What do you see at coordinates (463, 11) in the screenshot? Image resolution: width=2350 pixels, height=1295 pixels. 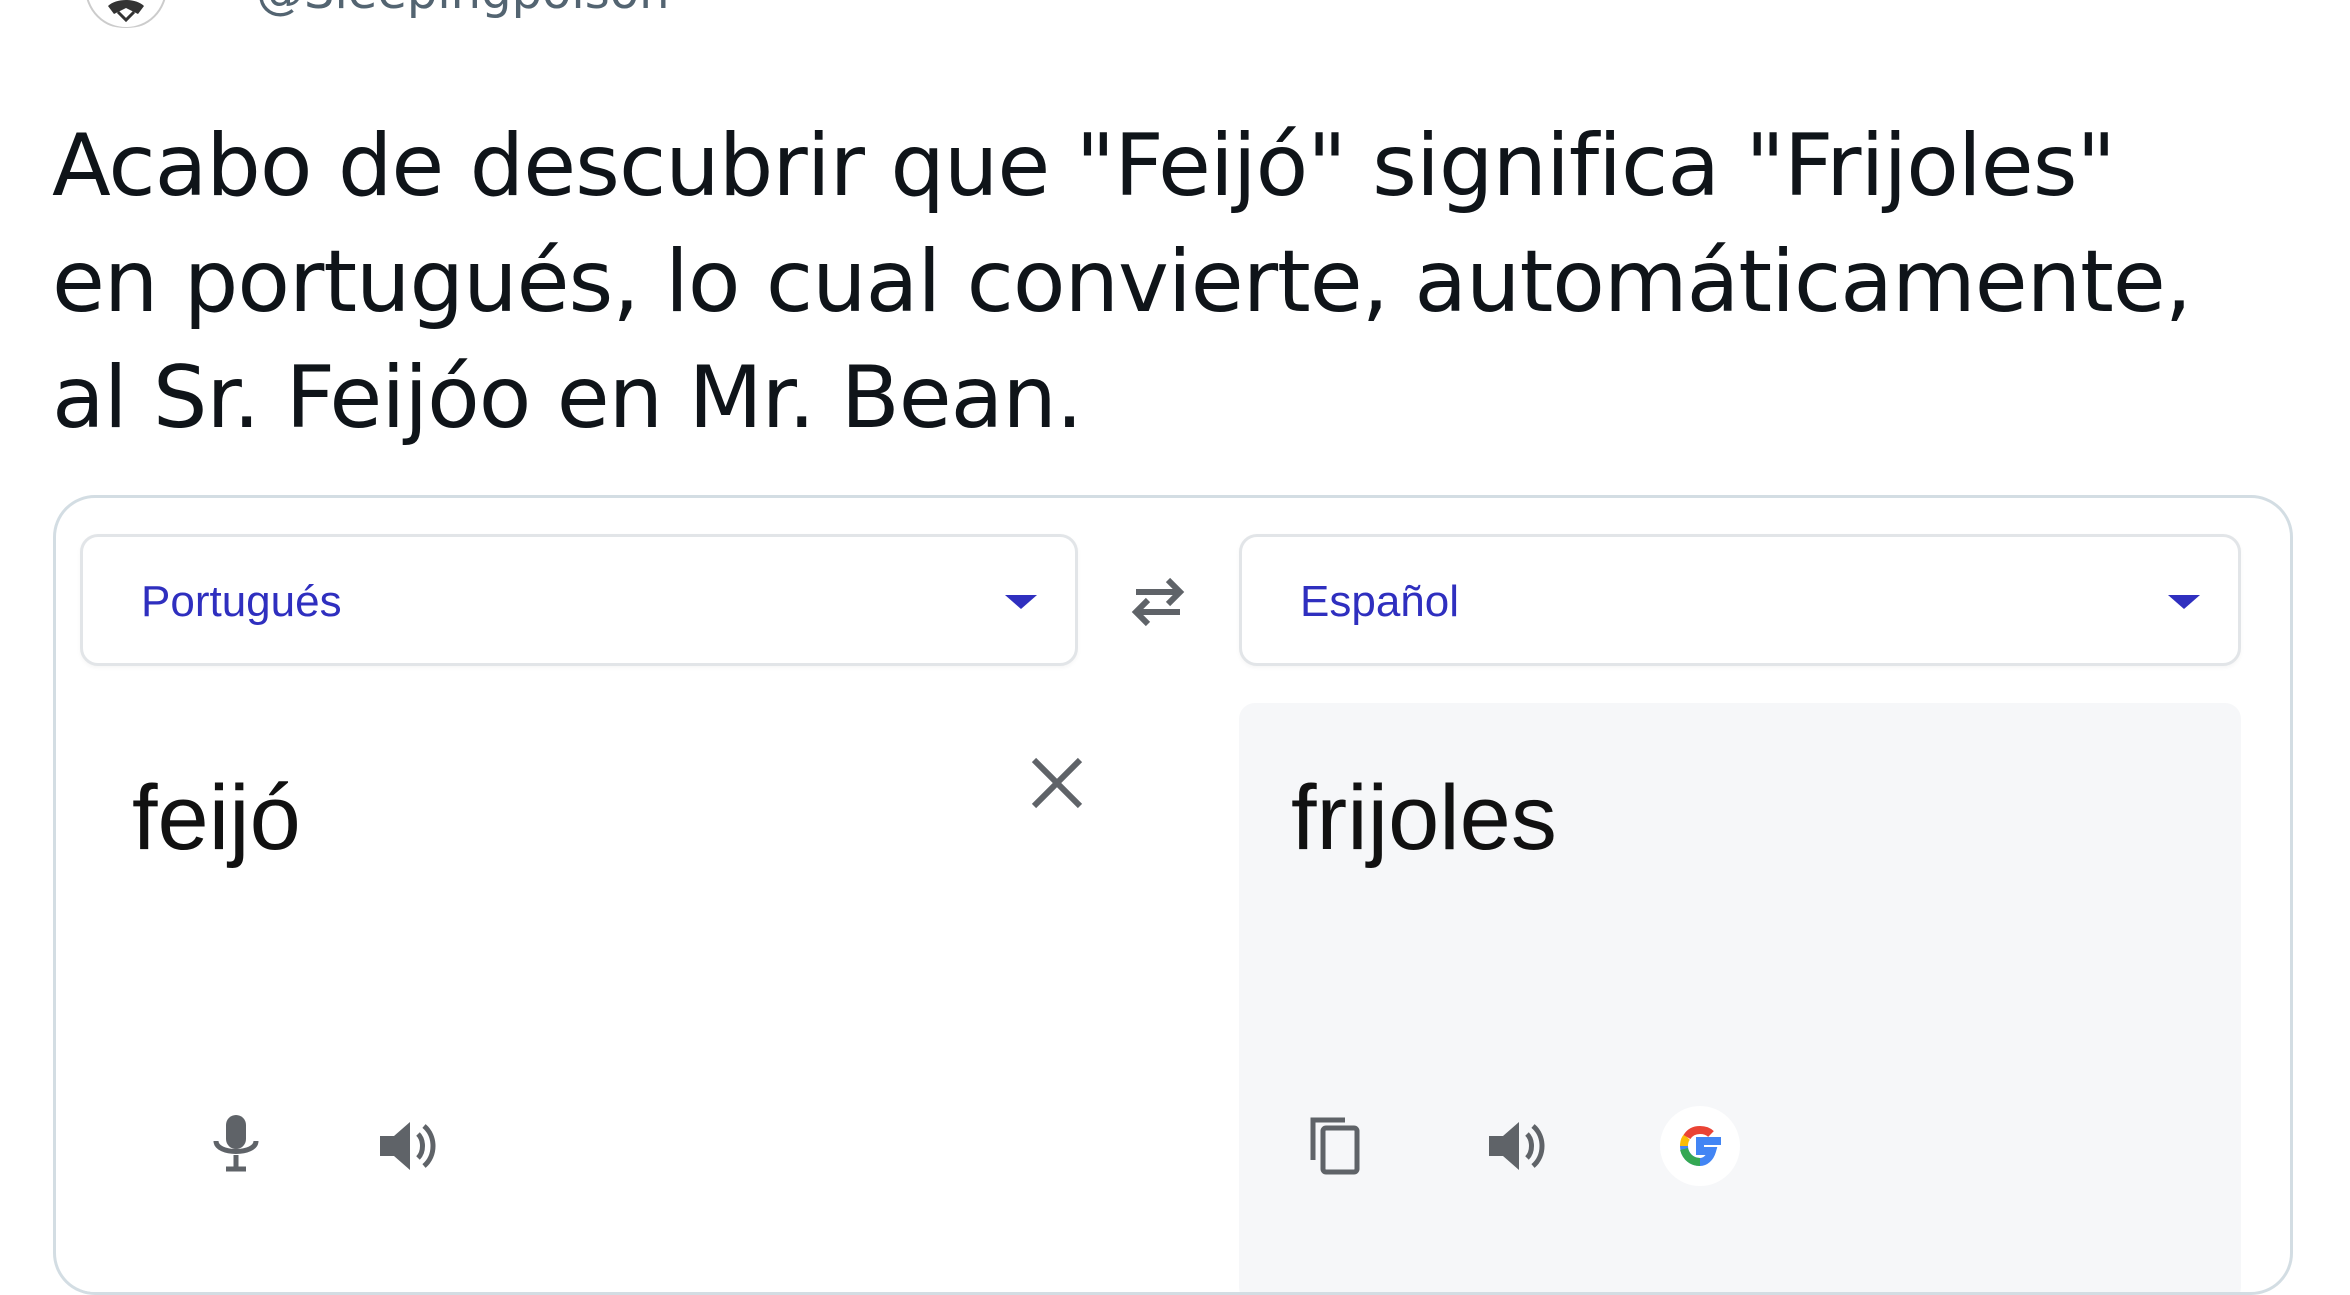 I see `author-handle: @Sleepingpoison` at bounding box center [463, 11].